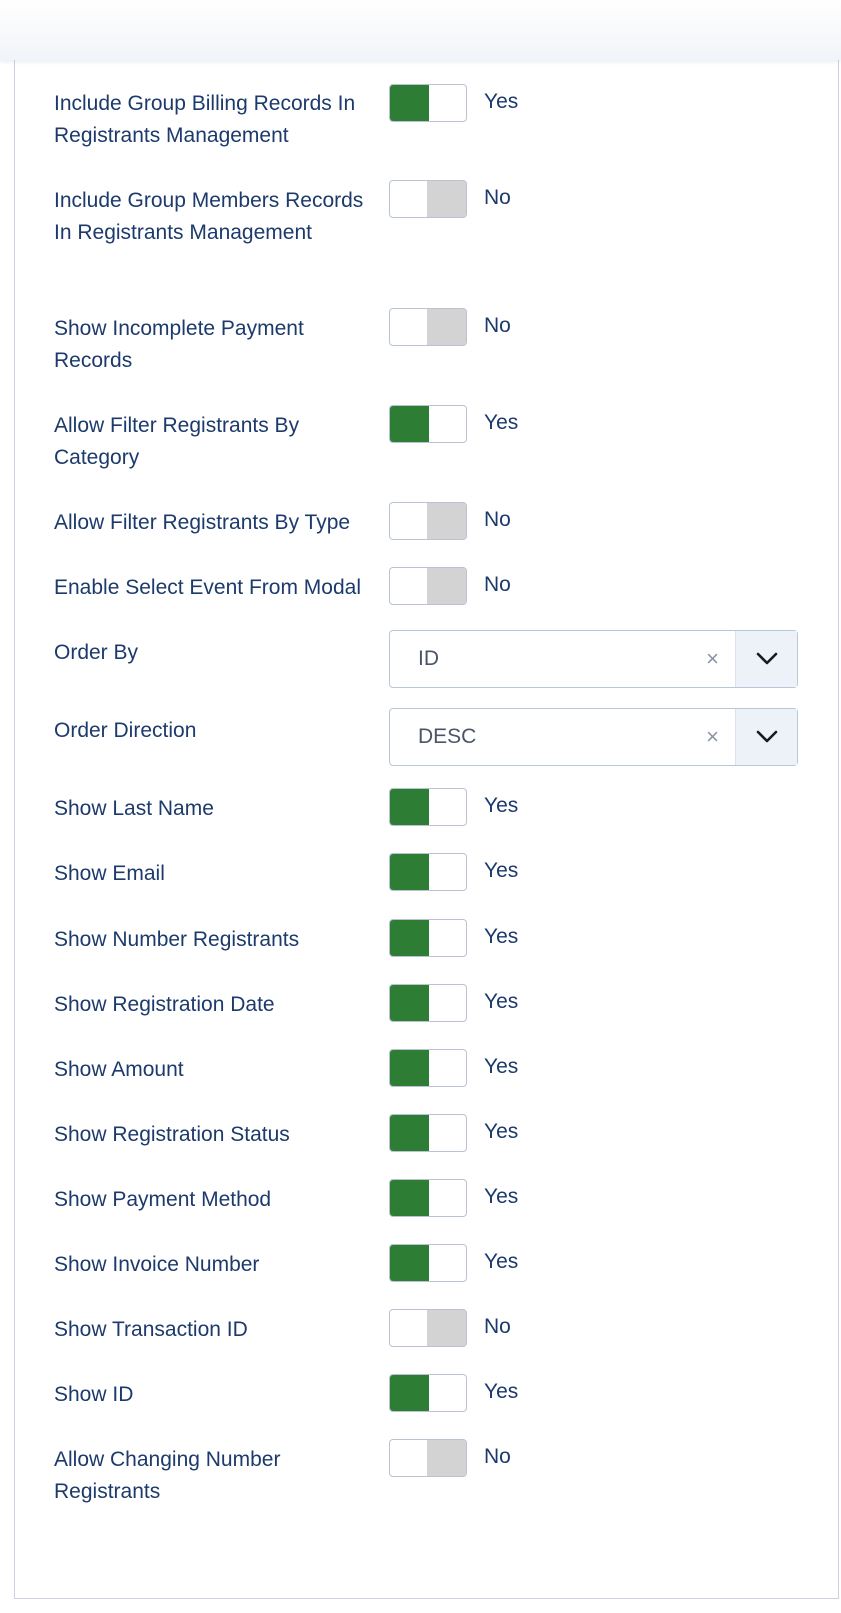 Image resolution: width=841 pixels, height=1613 pixels. What do you see at coordinates (157, 1264) in the screenshot?
I see `setting-label: Show Invoice Number` at bounding box center [157, 1264].